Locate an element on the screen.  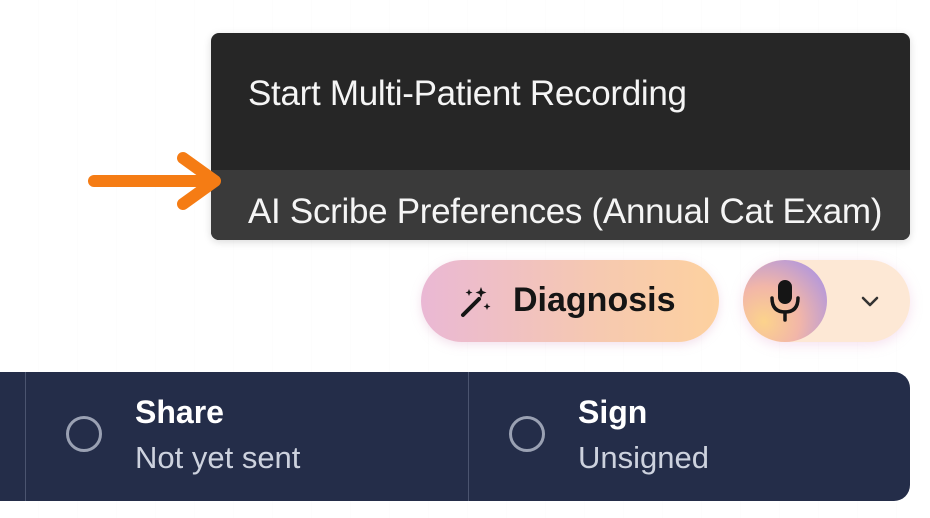
chevron-down-icon is located at coordinates (870, 301).